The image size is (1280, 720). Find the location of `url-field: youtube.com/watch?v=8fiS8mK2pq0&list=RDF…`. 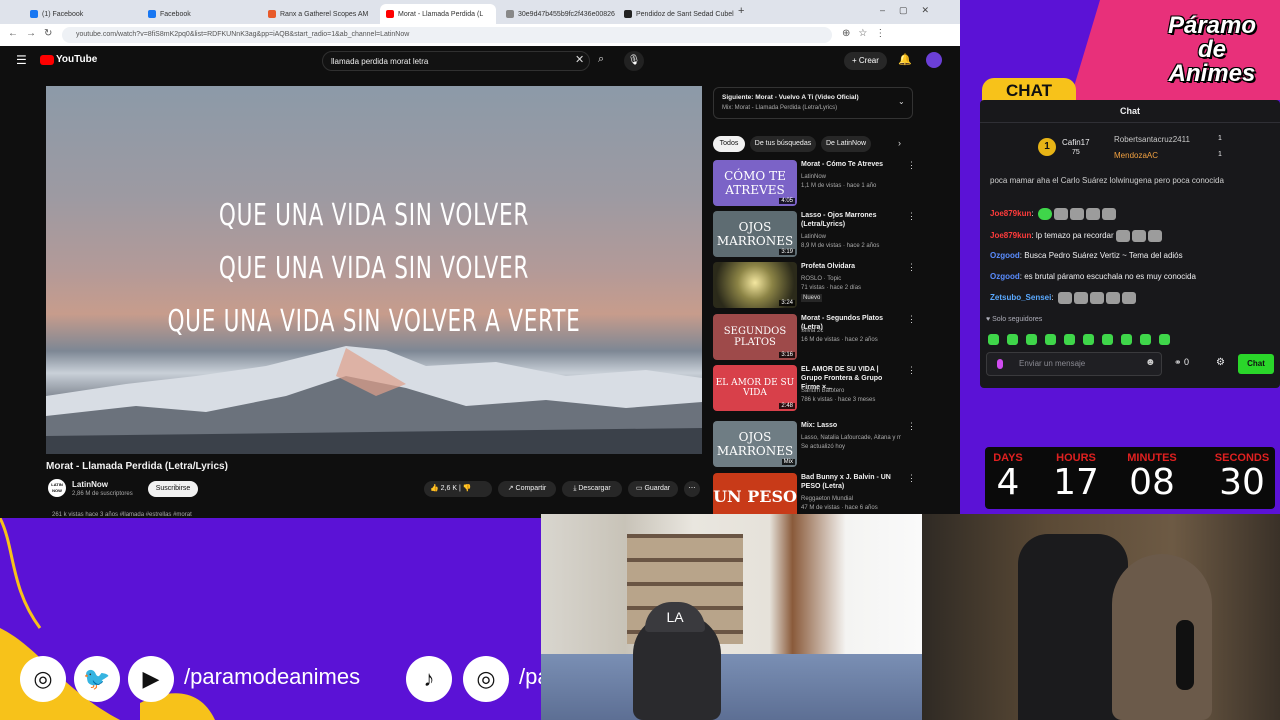

url-field: youtube.com/watch?v=8fiS8mK2pq0&list=RDF… is located at coordinates (447, 35).